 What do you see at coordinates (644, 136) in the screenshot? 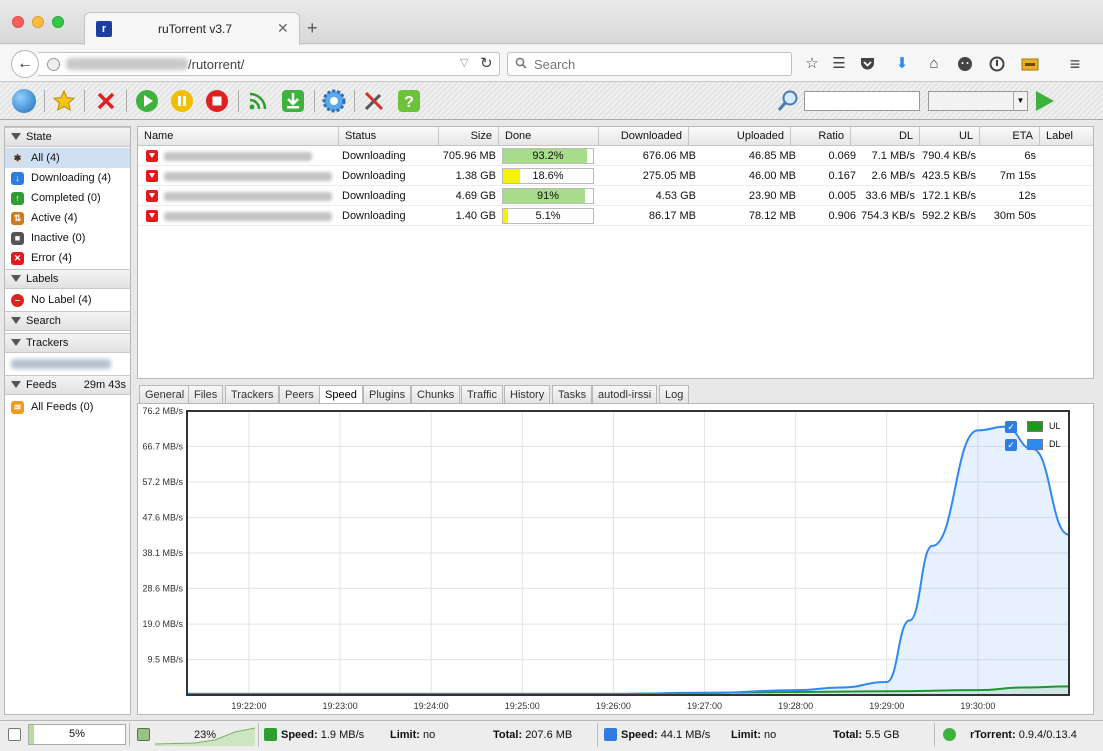
I see `column-header-downloaded: Downloaded` at bounding box center [644, 136].